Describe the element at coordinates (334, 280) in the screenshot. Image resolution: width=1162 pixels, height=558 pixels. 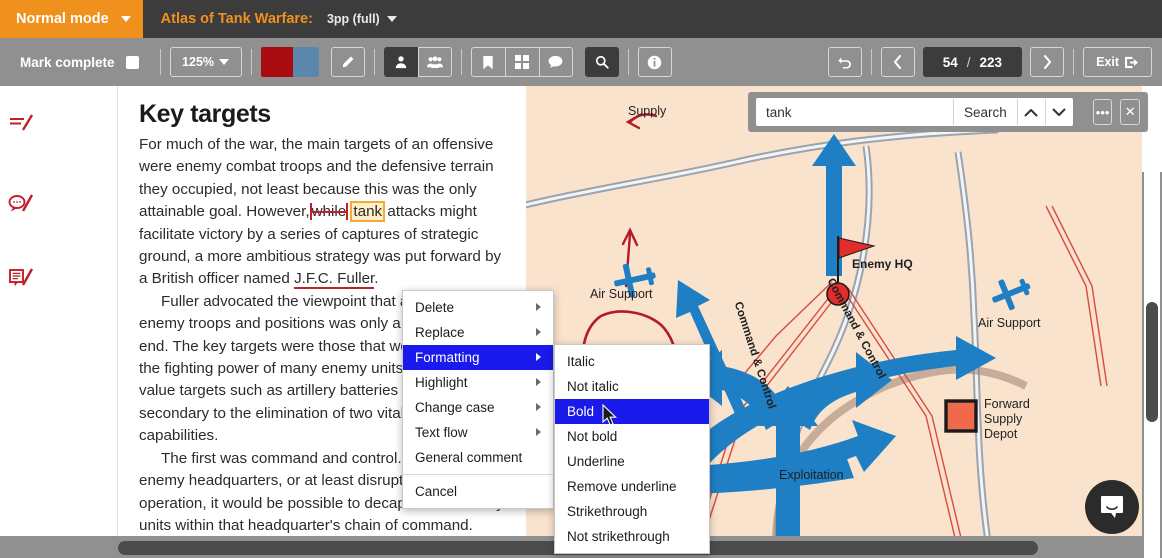
I see `underlined-name: J.F.C. Fuller` at that location.